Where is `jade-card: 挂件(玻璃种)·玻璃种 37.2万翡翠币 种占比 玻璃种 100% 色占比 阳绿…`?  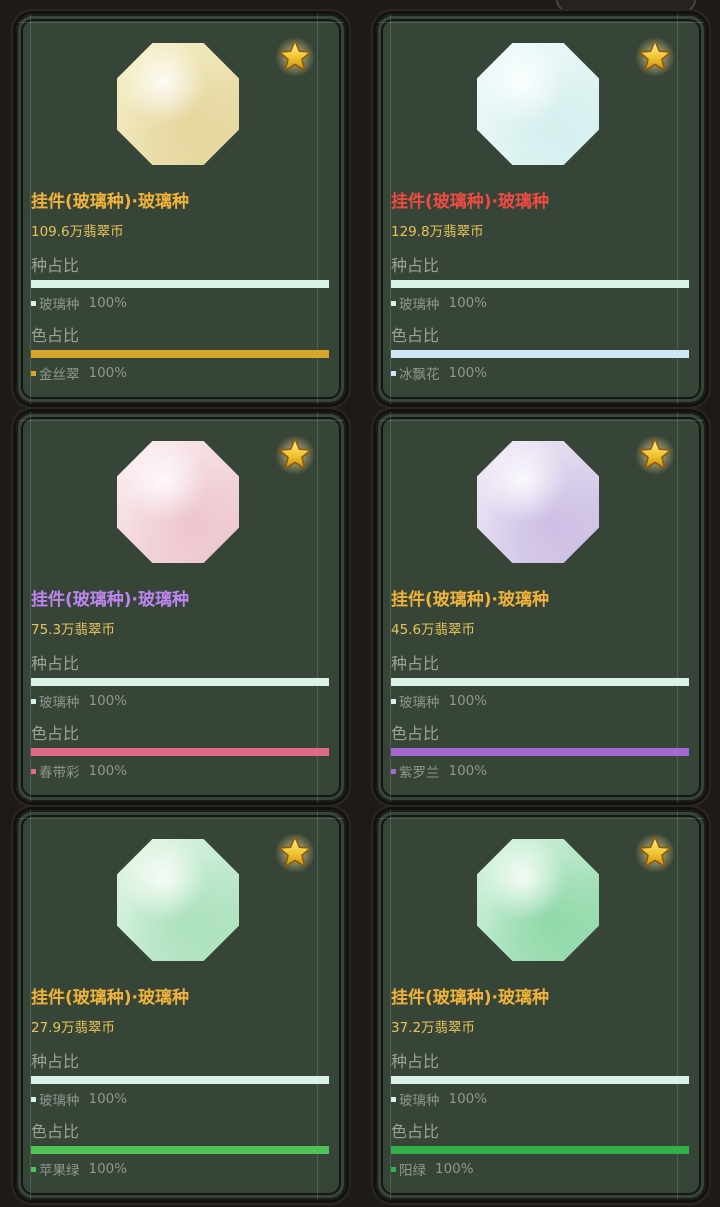
jade-card: 挂件(玻璃种)·玻璃种 37.2万翡翠币 种占比 玻璃种 100% 色占比 阳绿… is located at coordinates (541, 1005).